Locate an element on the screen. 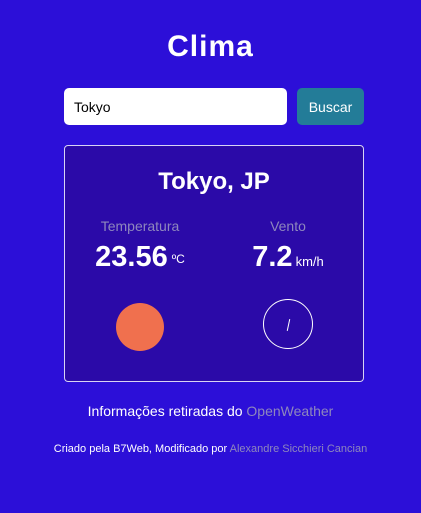 This screenshot has width=421, height=513. search-form: Buscar is located at coordinates (214, 106).